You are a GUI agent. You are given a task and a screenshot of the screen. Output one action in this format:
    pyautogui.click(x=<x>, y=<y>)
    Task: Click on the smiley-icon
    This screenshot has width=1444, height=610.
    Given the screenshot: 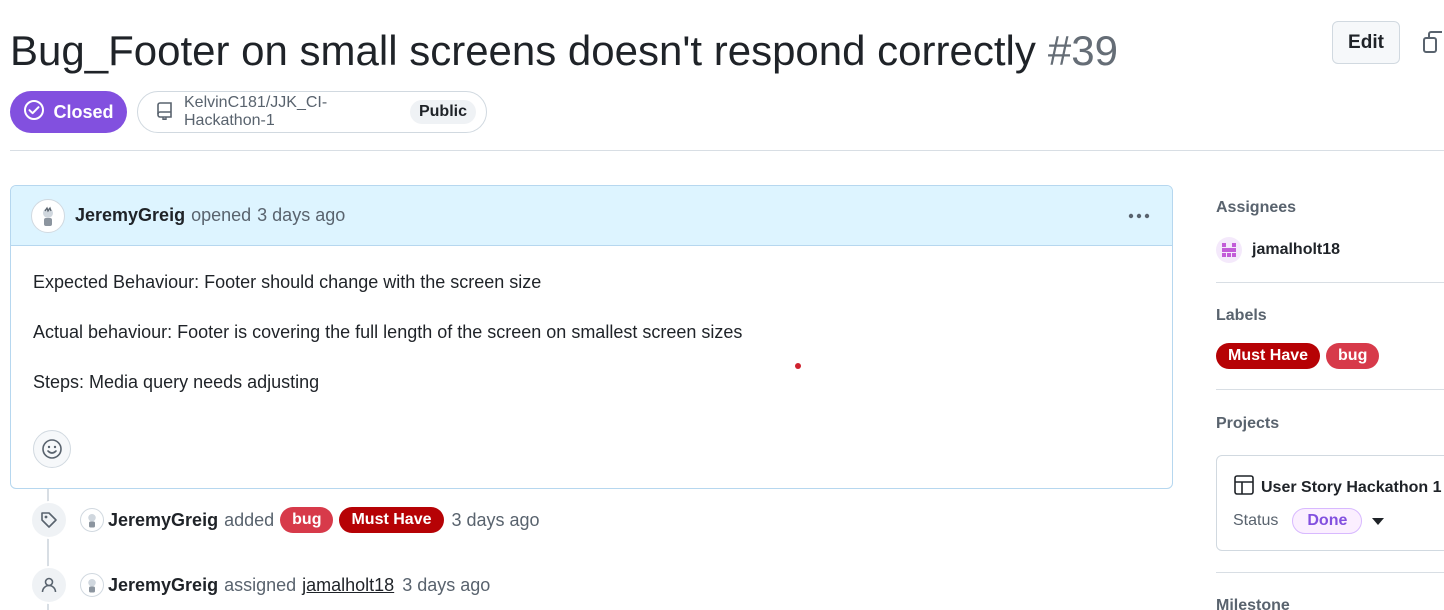 What is the action you would take?
    pyautogui.click(x=52, y=449)
    